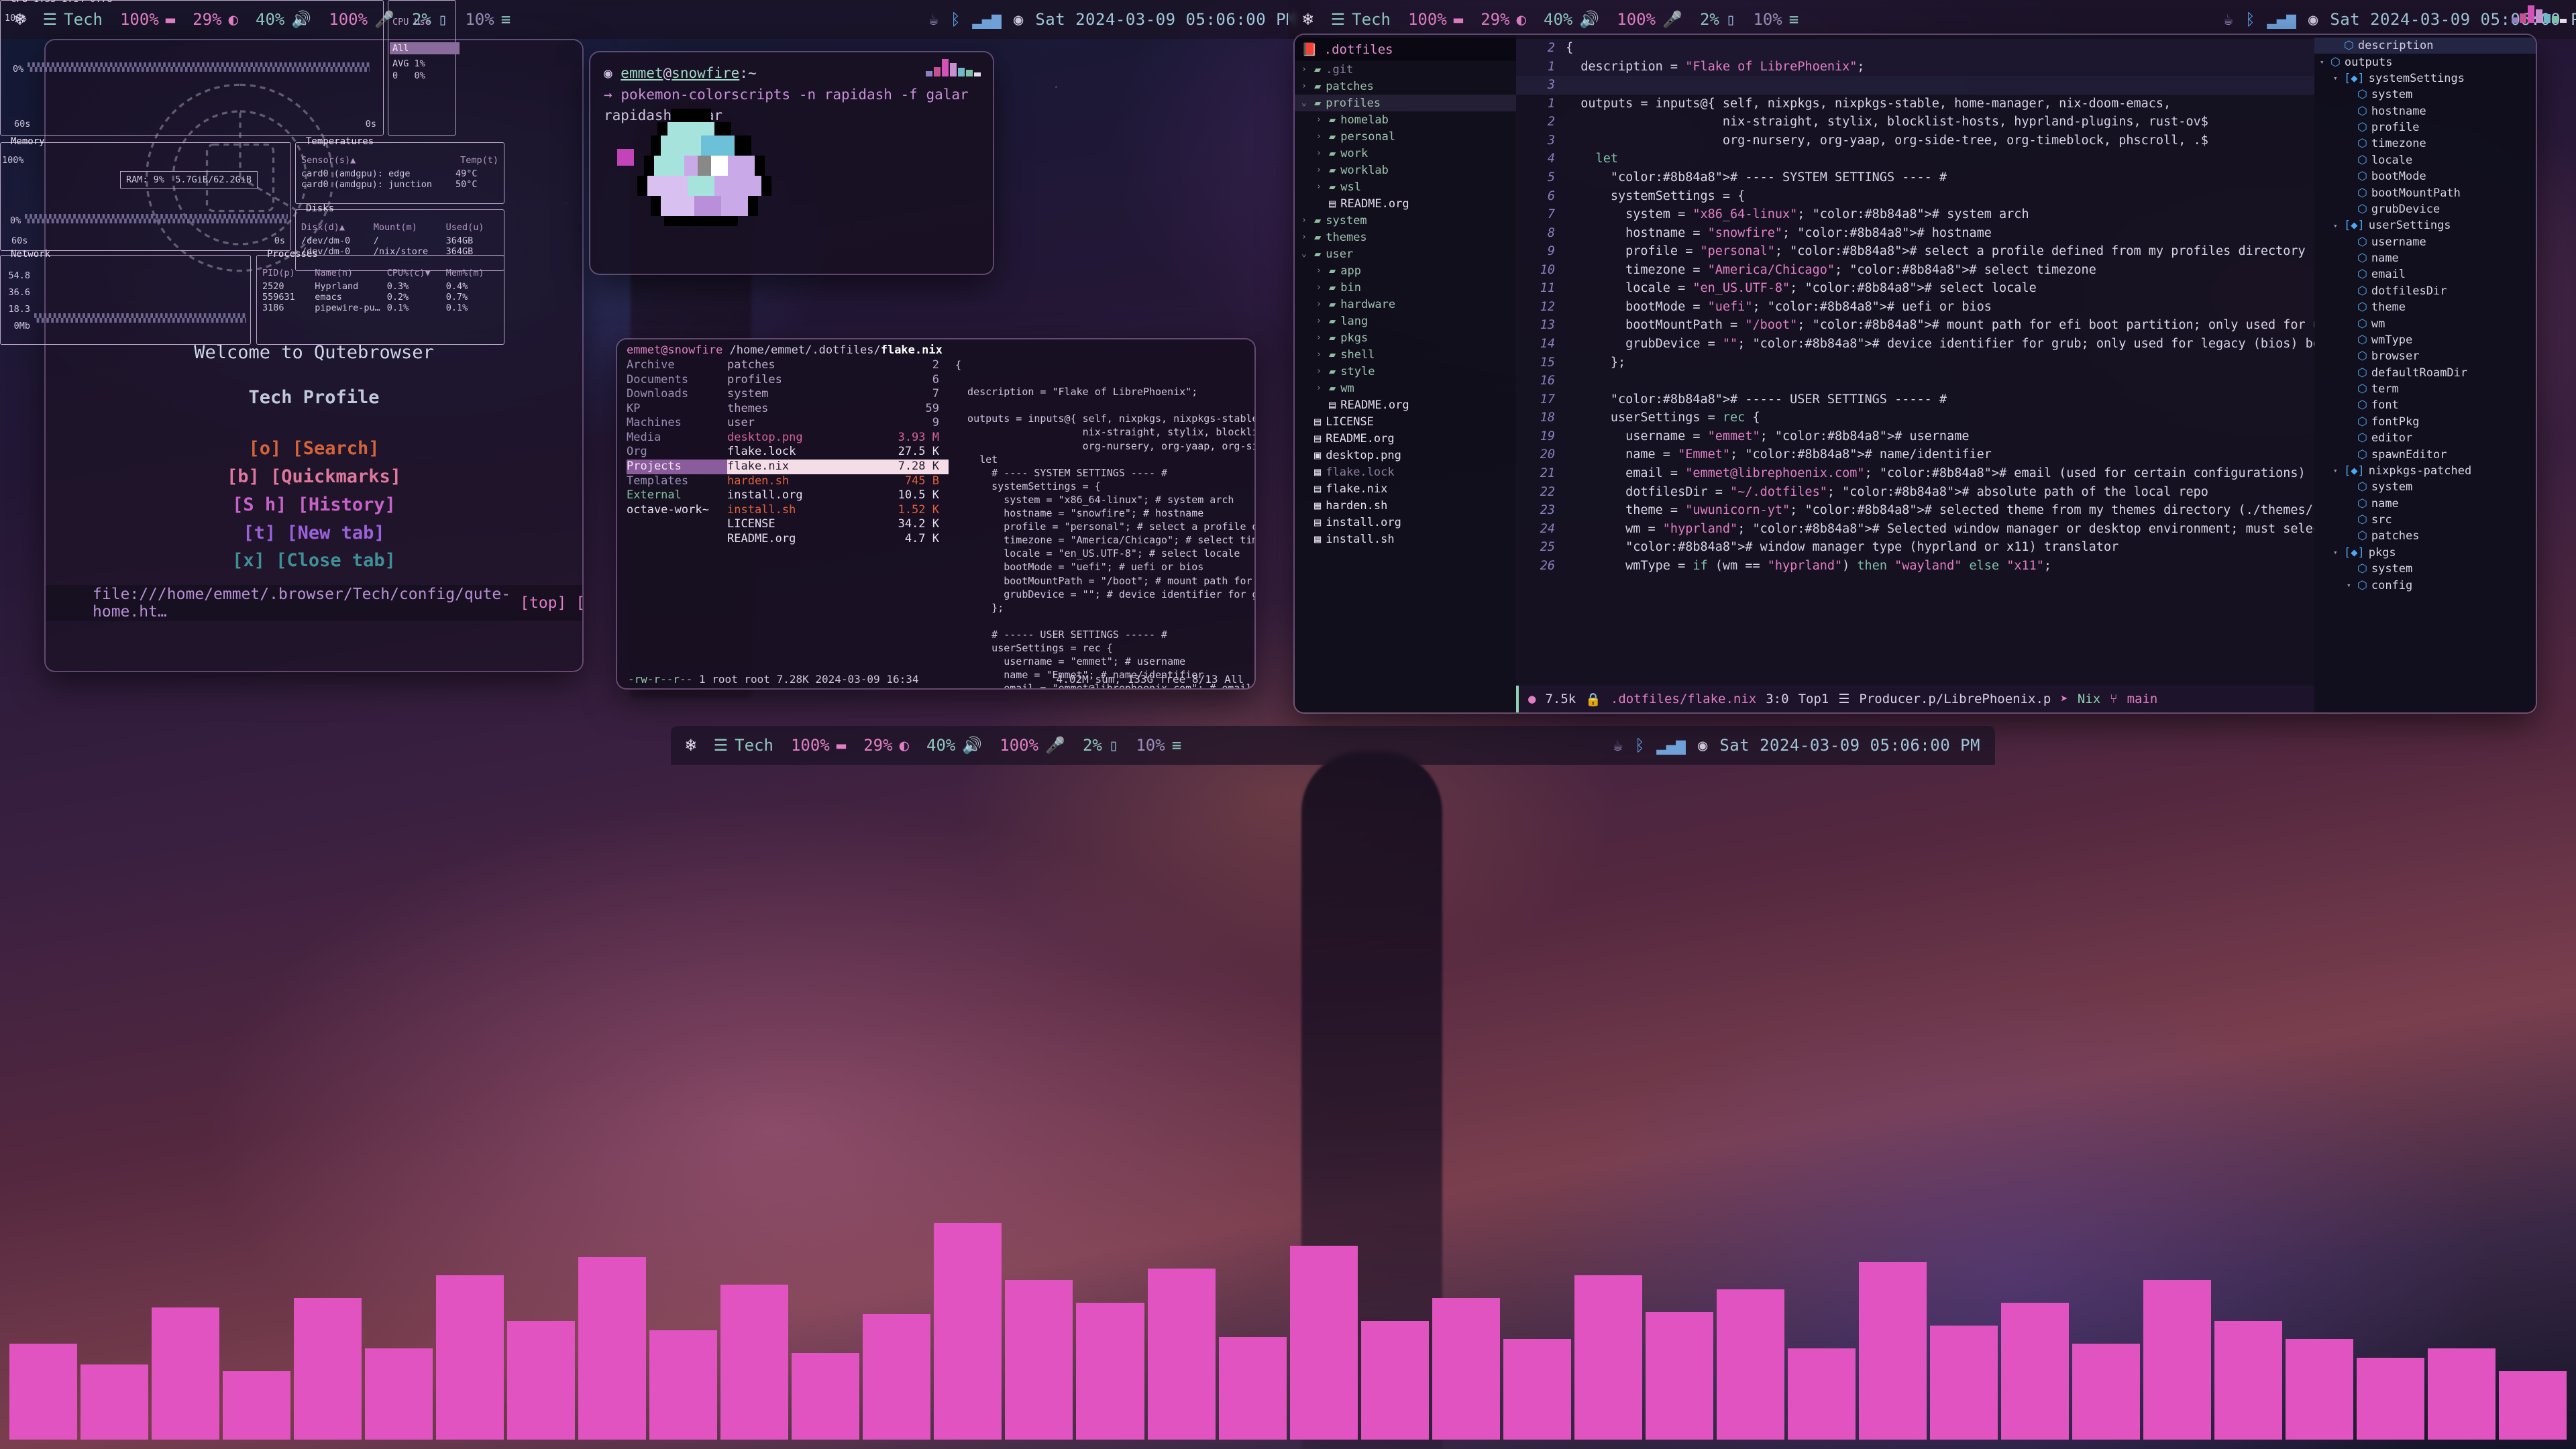 This screenshot has width=2576, height=1449. What do you see at coordinates (1405, 455) in the screenshot?
I see `treemacs-row: ▣ desktop.png` at bounding box center [1405, 455].